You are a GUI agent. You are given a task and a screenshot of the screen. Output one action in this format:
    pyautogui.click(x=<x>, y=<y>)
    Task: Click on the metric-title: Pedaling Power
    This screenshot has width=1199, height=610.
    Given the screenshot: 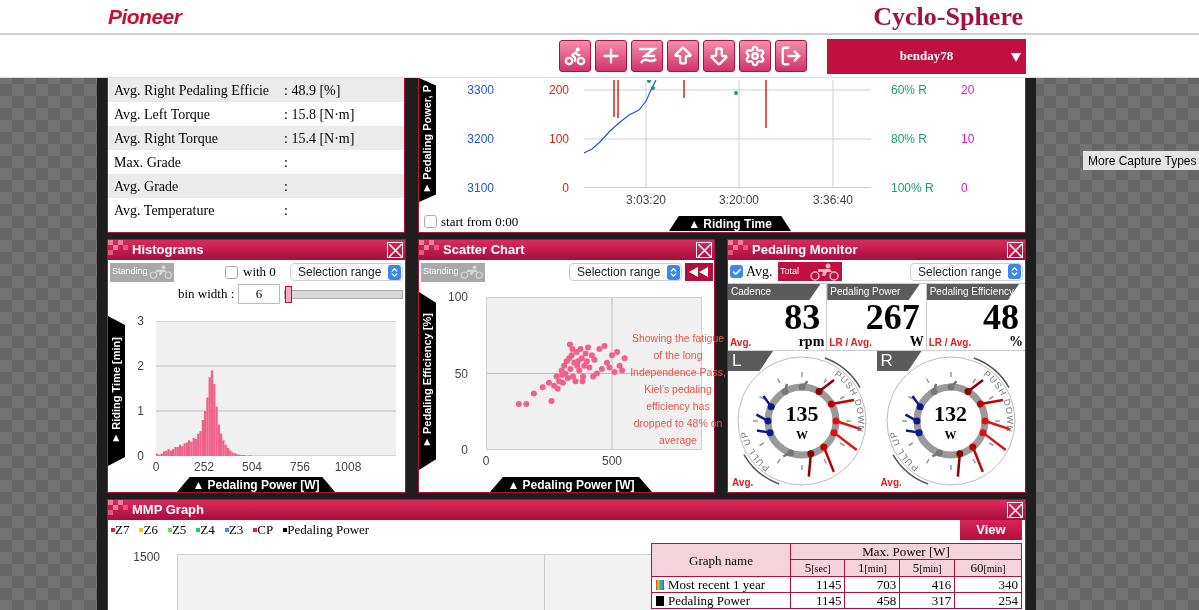 What is the action you would take?
    pyautogui.click(x=873, y=292)
    